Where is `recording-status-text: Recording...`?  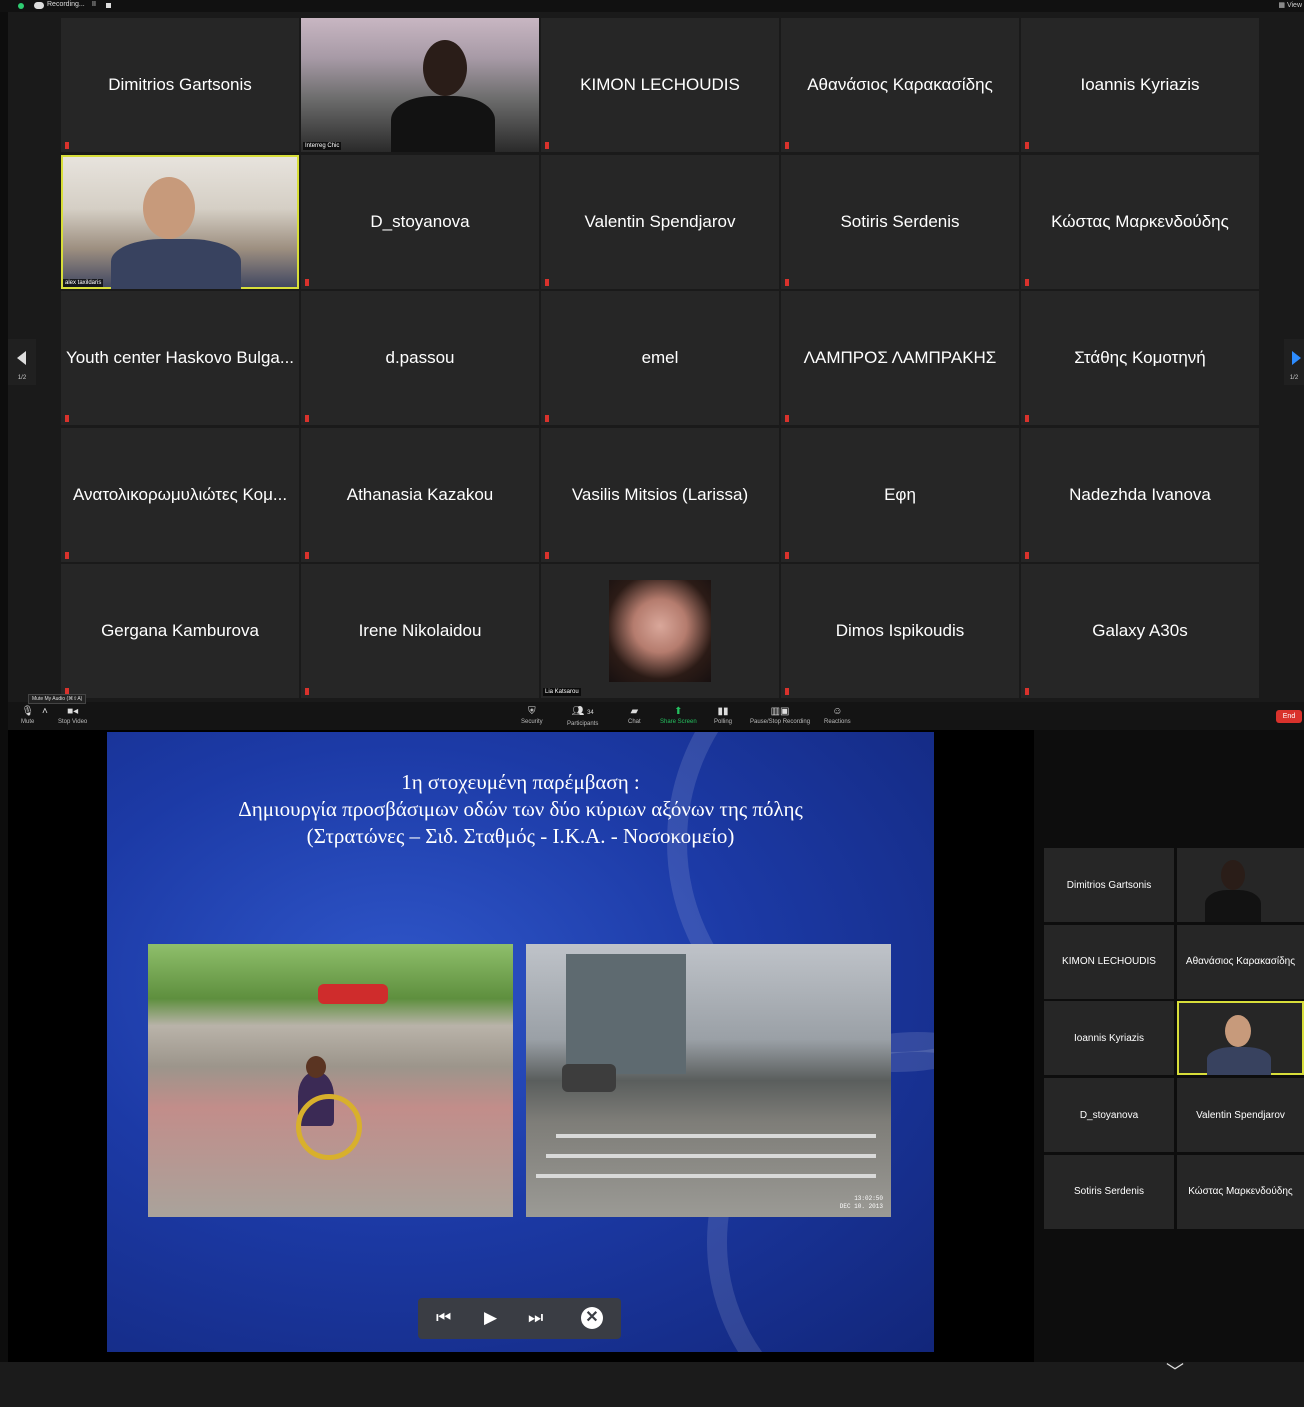
recording-status-text: Recording... is located at coordinates (66, 4).